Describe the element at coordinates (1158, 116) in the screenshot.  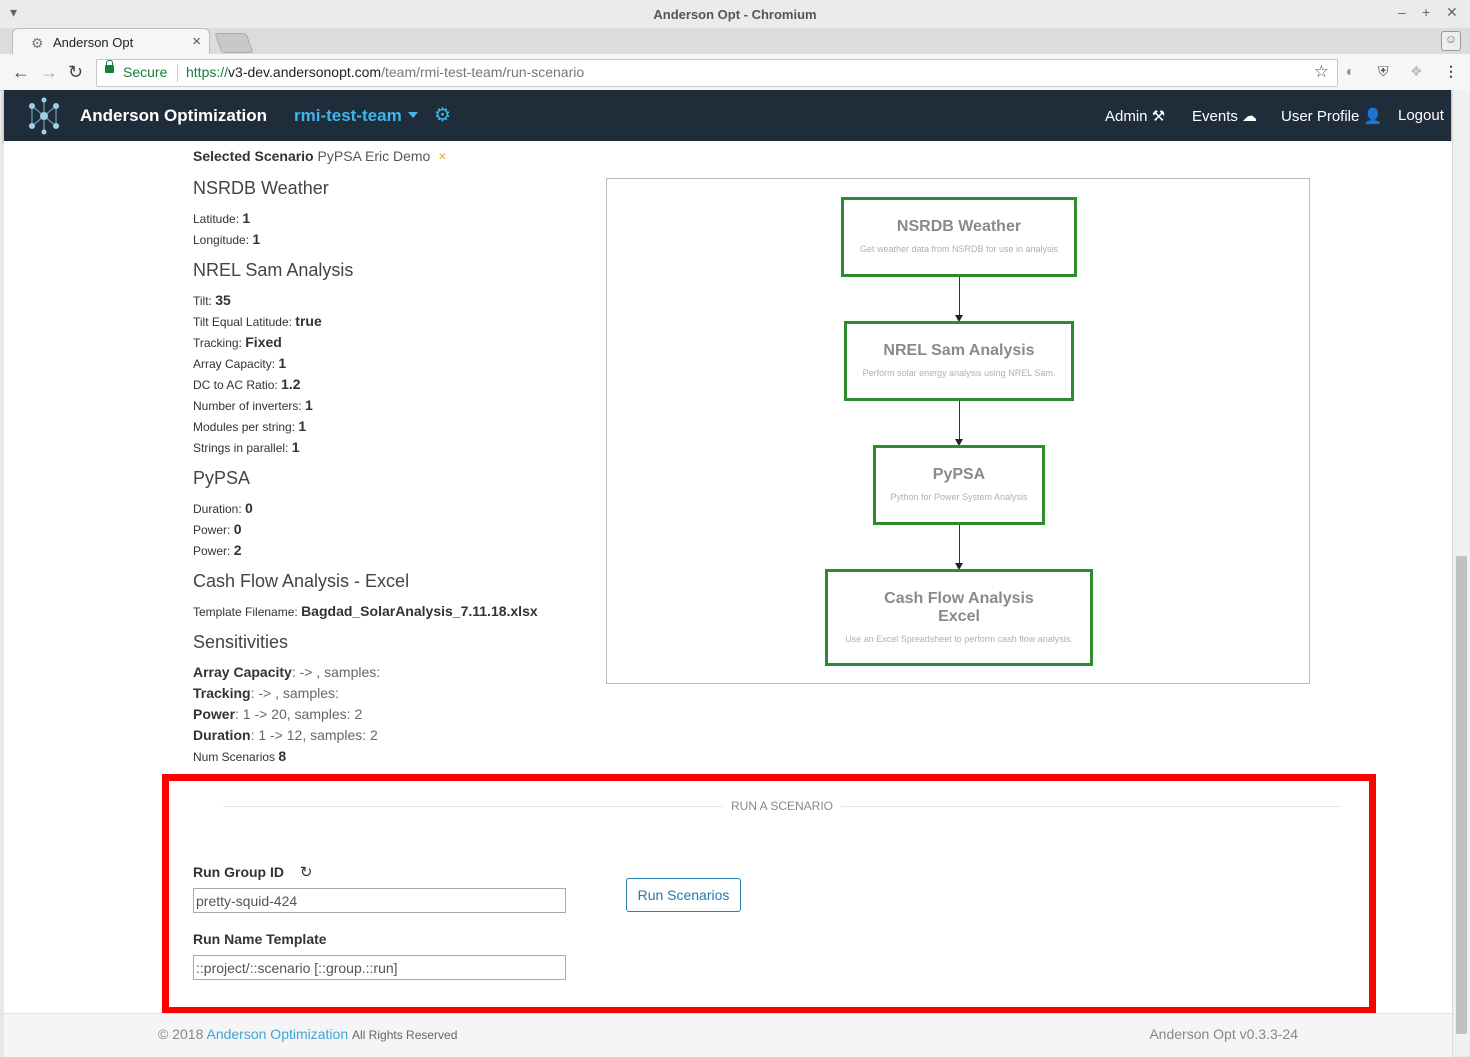
I see `tools-icon: ⚒` at that location.